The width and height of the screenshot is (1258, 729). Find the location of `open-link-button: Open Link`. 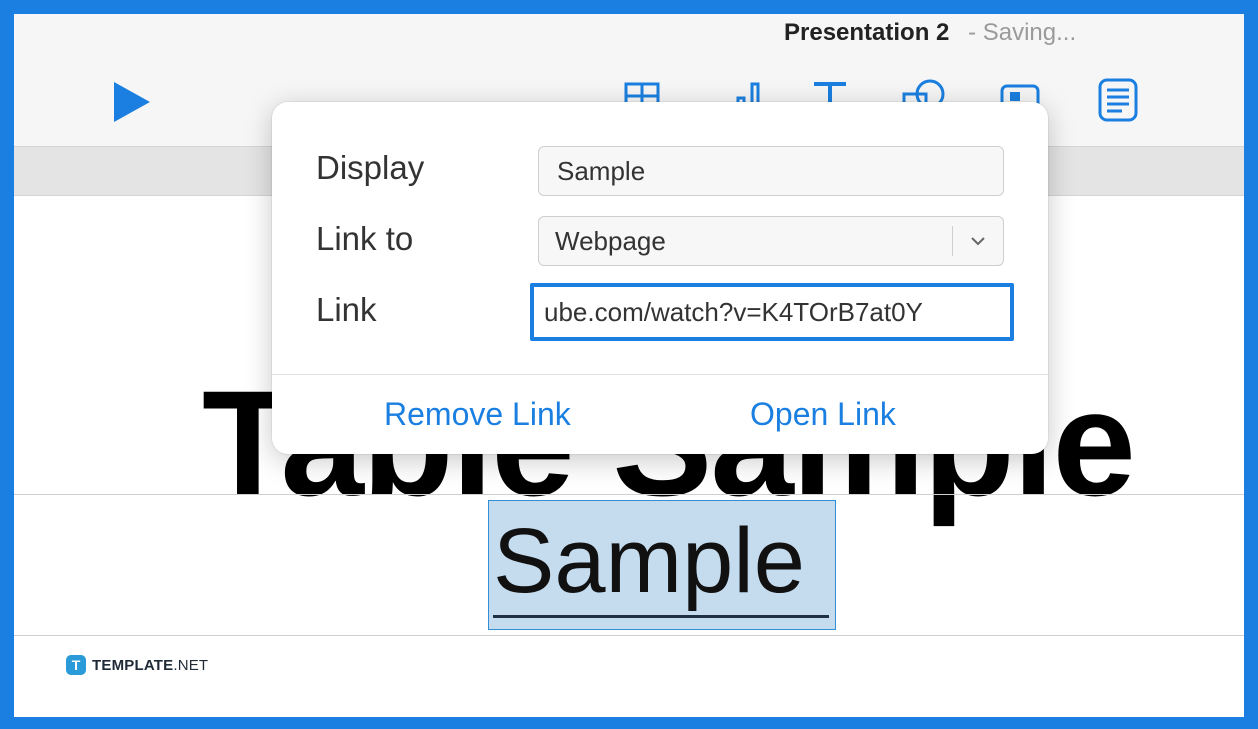

open-link-button: Open Link is located at coordinates (823, 414).